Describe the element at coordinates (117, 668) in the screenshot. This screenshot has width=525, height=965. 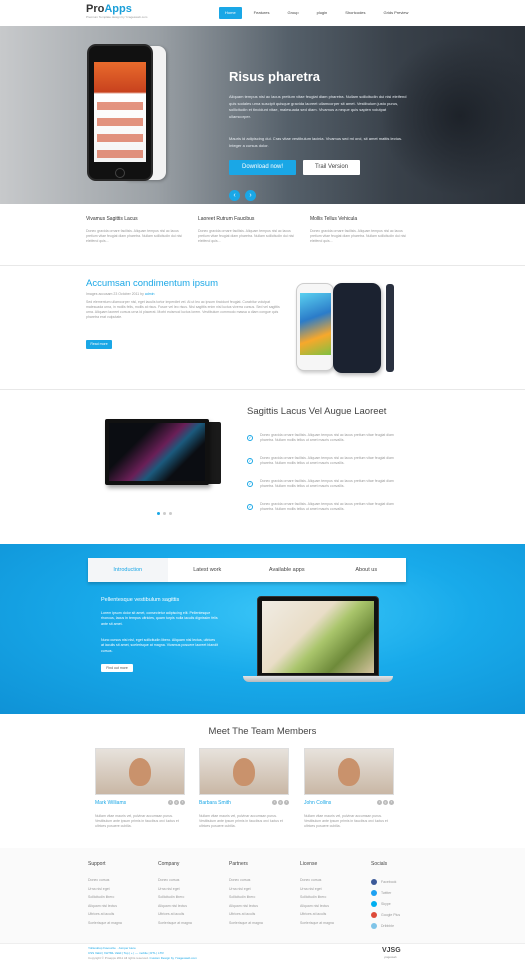
I see `find-out-more-button: Find out more` at that location.